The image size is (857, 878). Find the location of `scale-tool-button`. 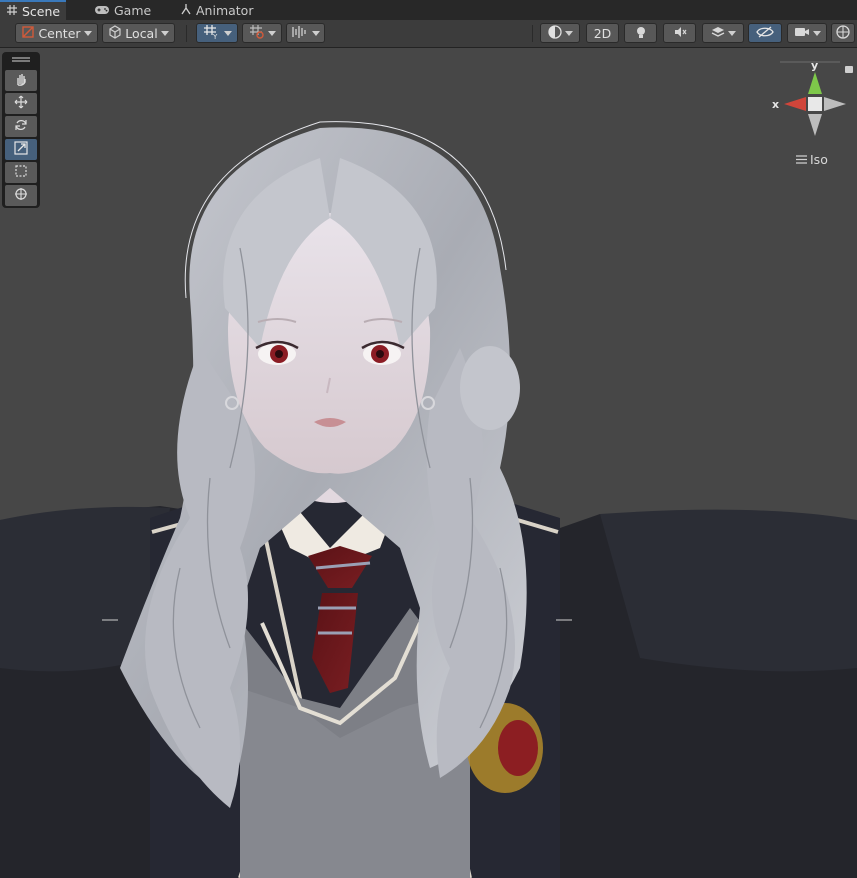

scale-tool-button is located at coordinates (21, 149).